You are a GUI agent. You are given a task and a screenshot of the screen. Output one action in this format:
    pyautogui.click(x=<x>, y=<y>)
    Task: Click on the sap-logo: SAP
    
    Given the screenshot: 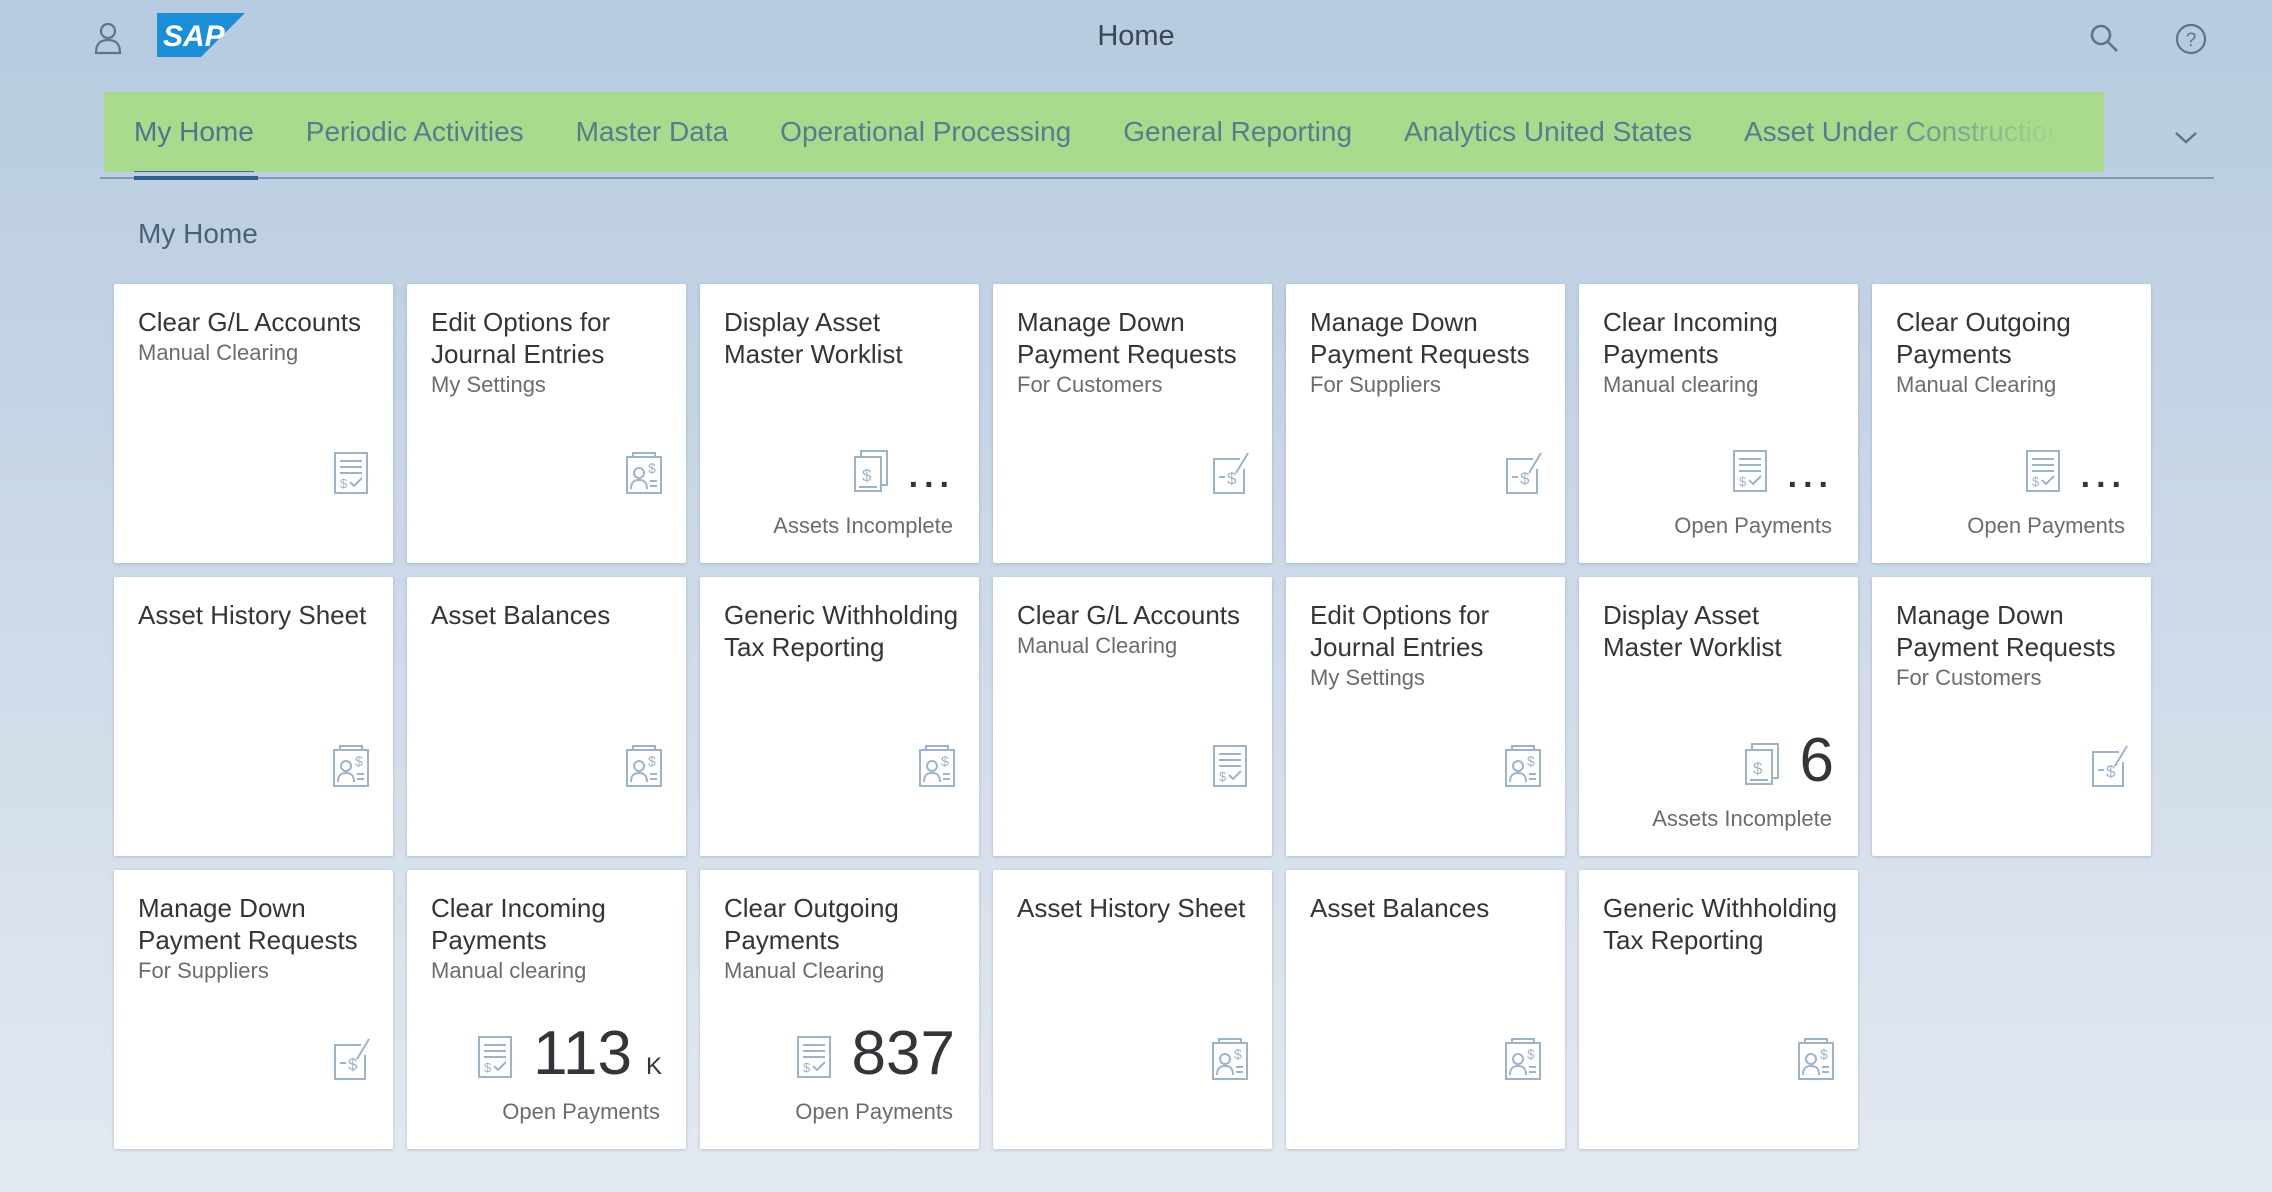 What is the action you would take?
    pyautogui.click(x=201, y=35)
    